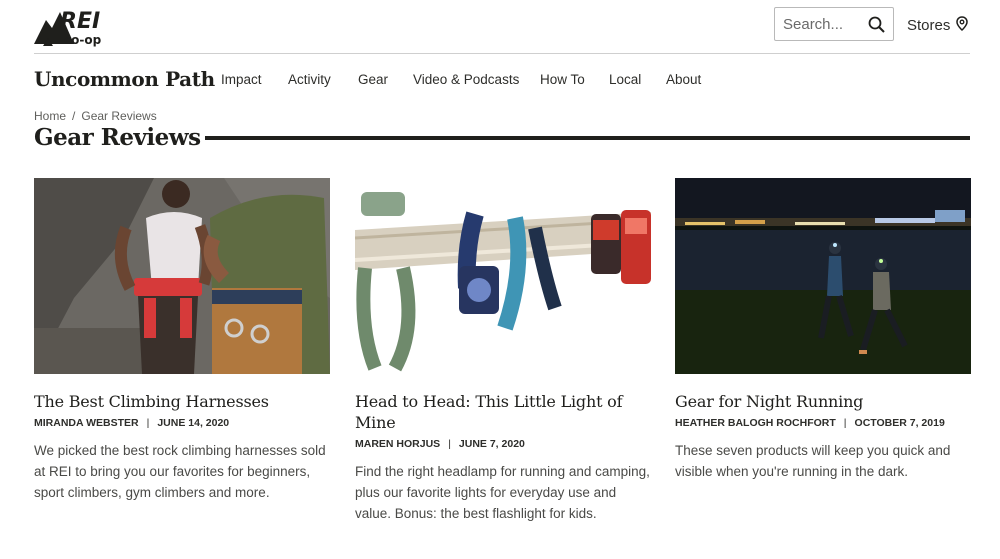 This screenshot has width=1000, height=559. What do you see at coordinates (562, 79) in the screenshot?
I see `nav-item-how-to: How To` at bounding box center [562, 79].